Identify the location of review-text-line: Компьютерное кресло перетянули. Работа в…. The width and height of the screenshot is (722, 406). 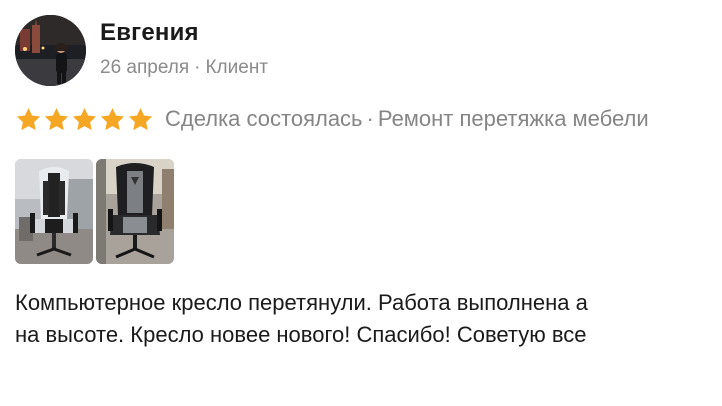
(301, 302).